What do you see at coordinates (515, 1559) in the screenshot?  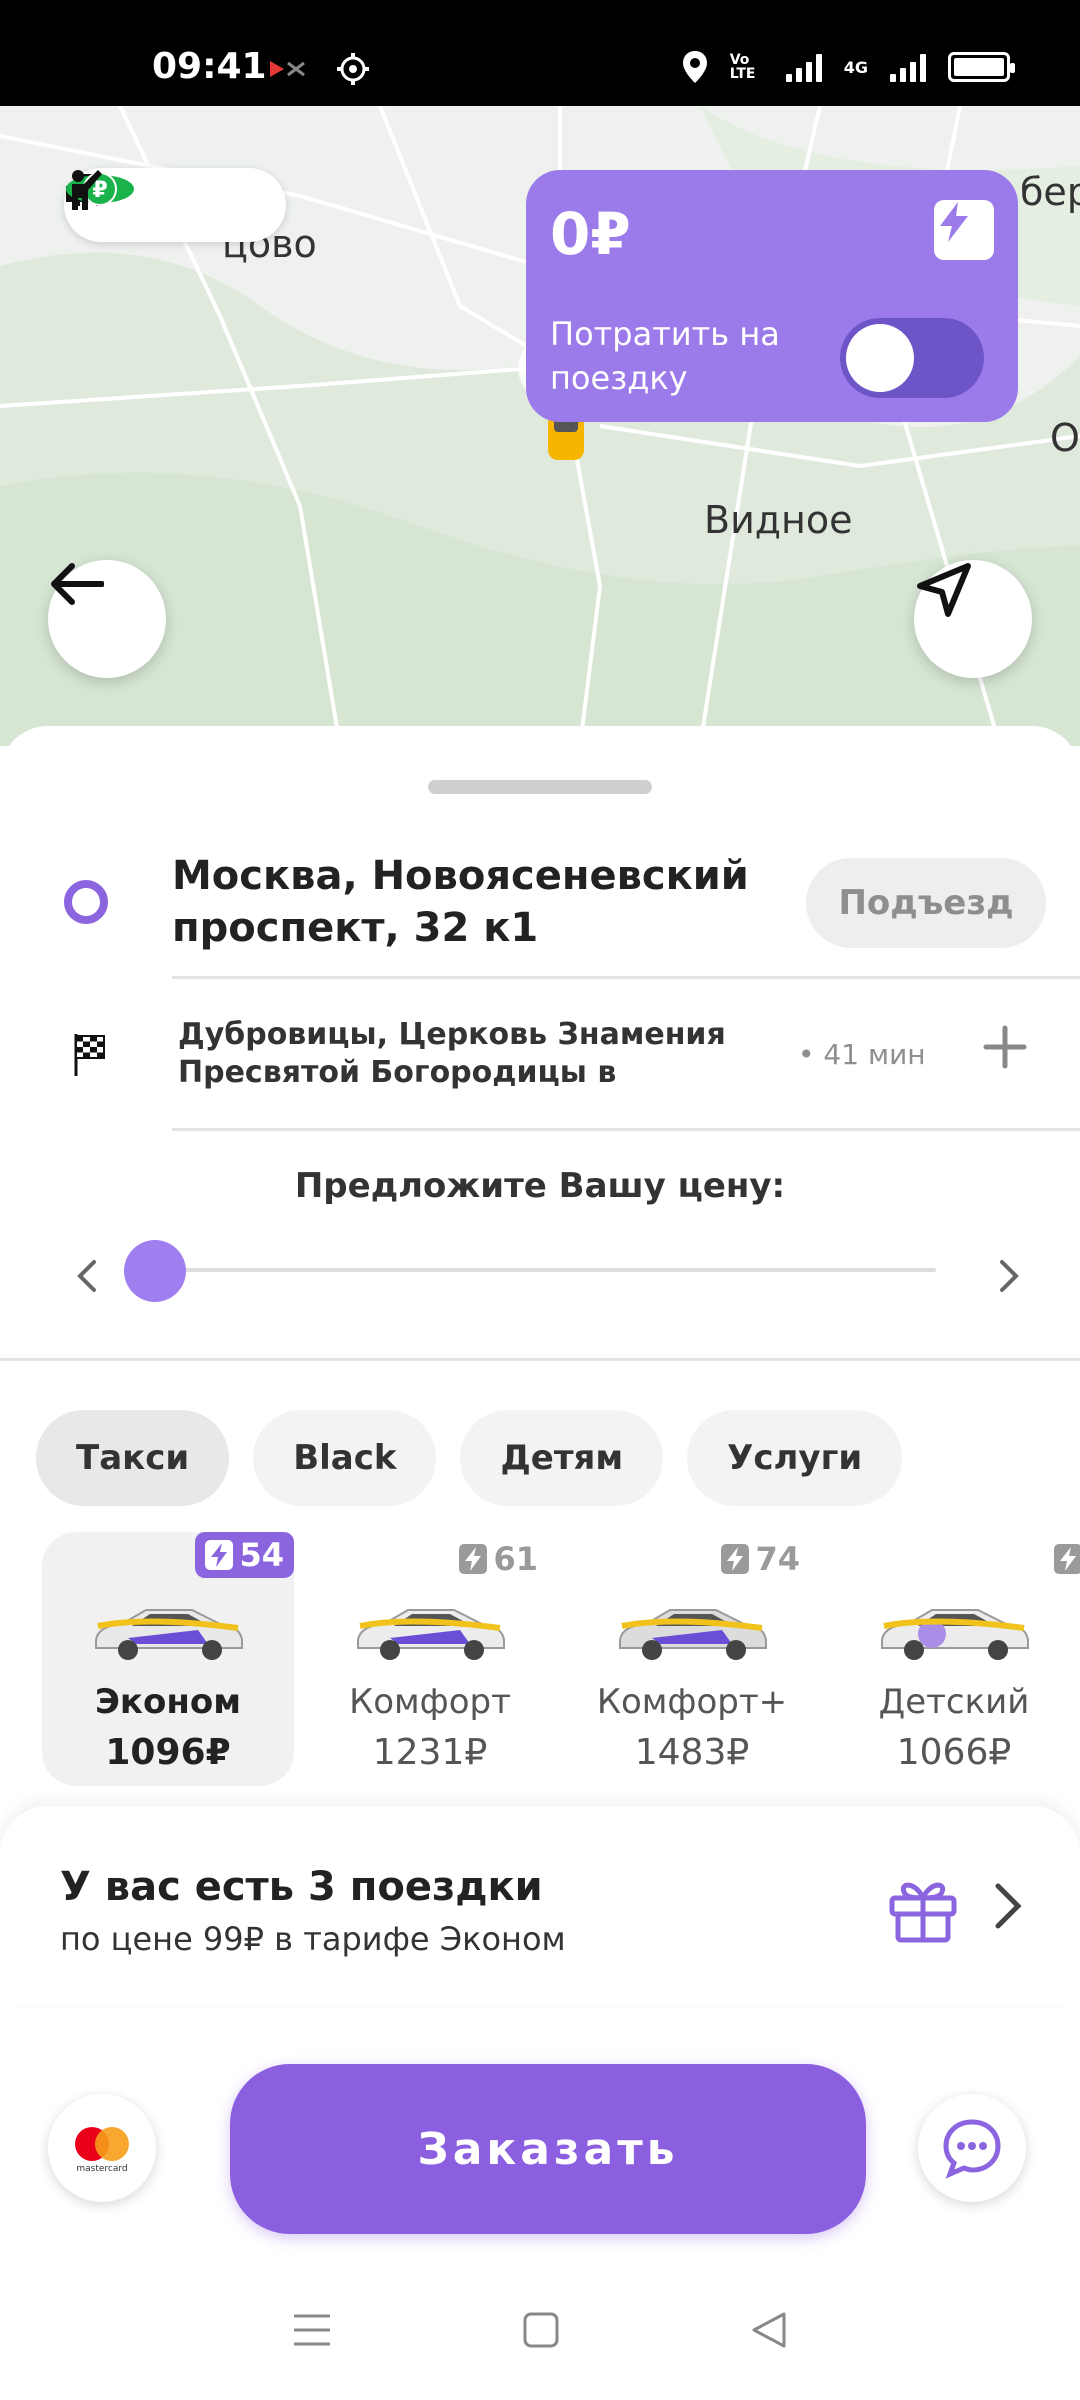 I see `tariff-badge-value: 61` at bounding box center [515, 1559].